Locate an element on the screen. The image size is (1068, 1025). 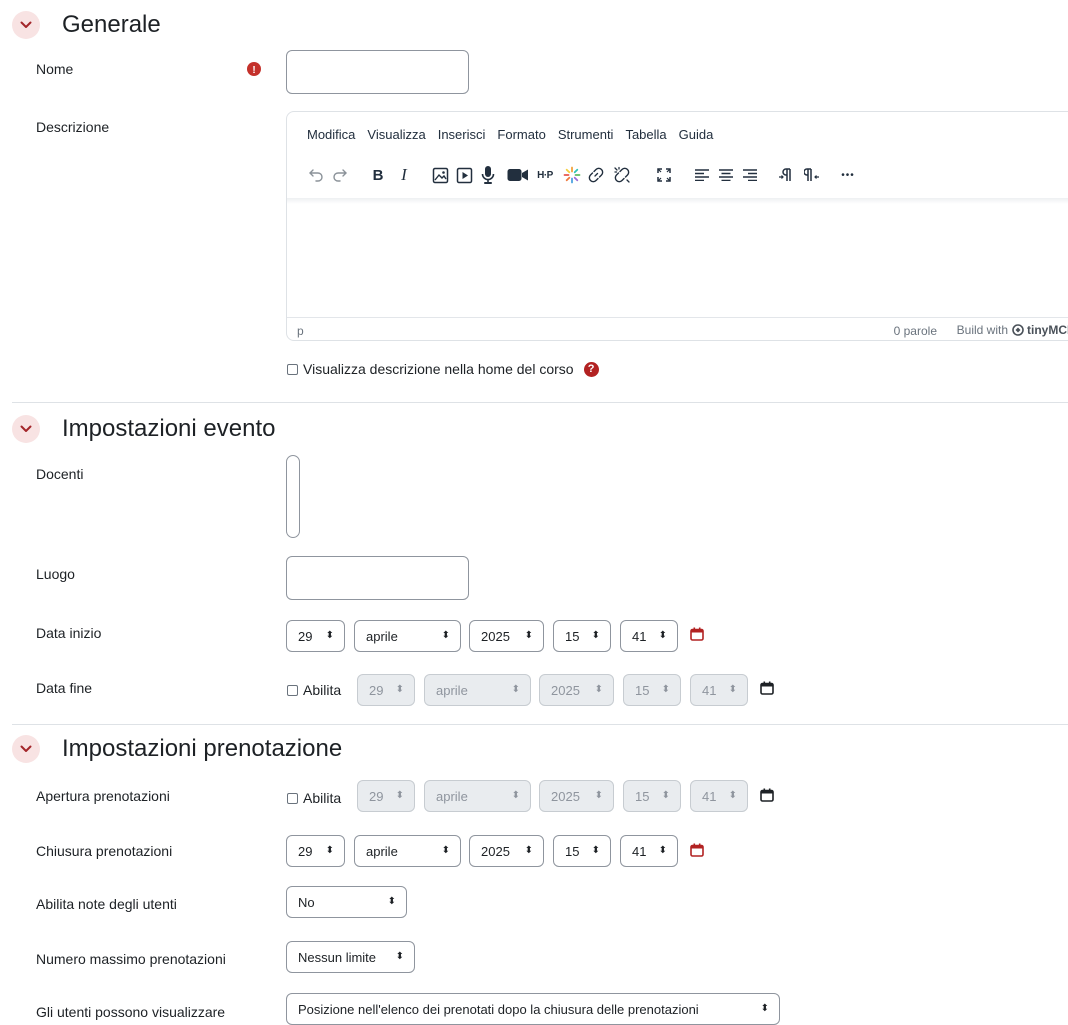
end-minute-select: 41 ⬍ is located at coordinates (719, 690).